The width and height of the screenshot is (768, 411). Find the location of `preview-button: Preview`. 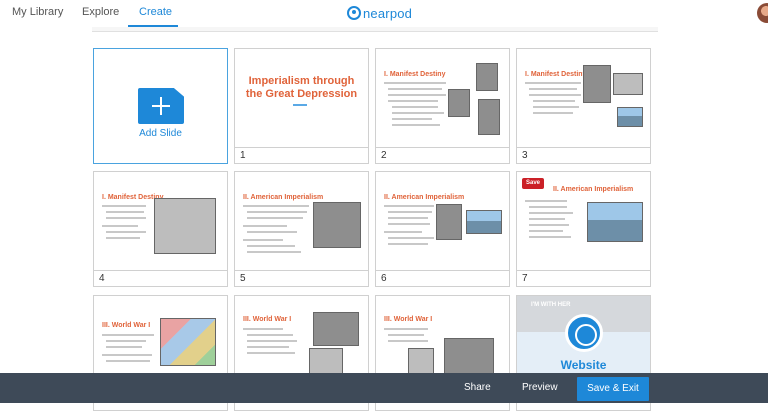

preview-button: Preview is located at coordinates (540, 387).